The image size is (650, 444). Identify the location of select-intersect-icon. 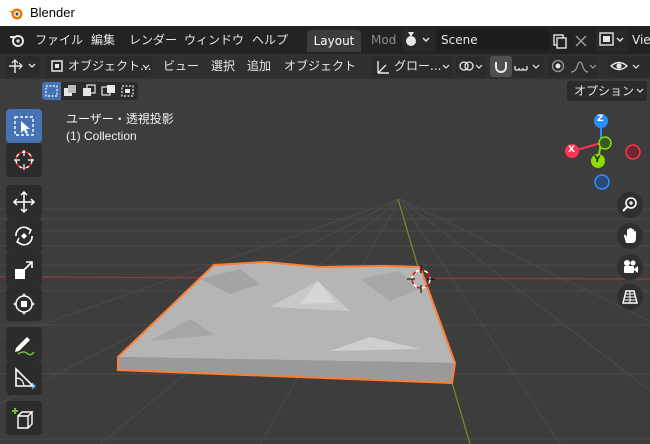
(127, 91).